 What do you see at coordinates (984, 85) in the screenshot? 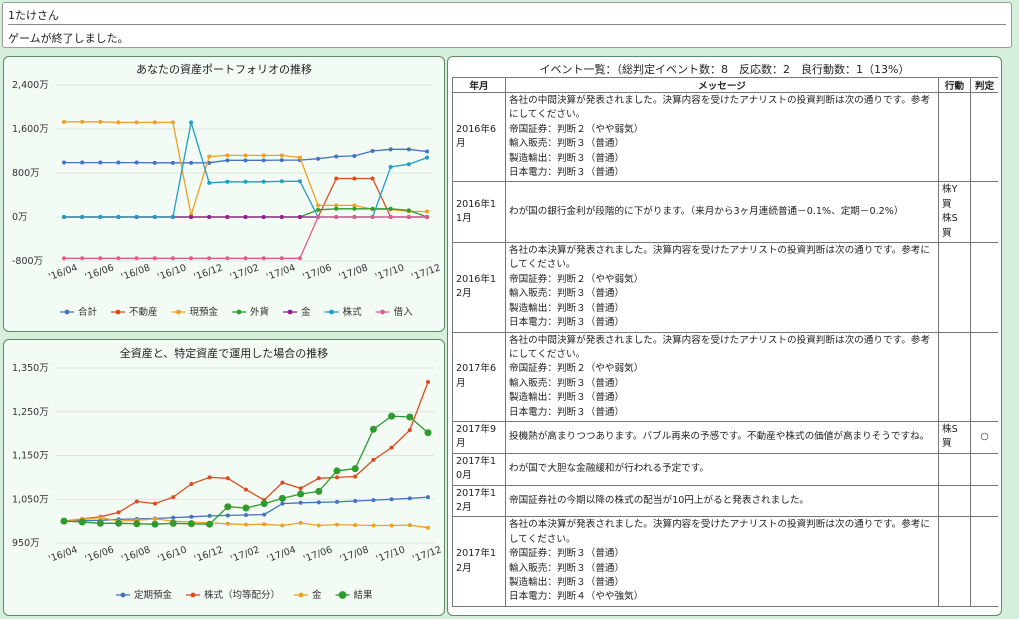
I see `col-header-judgement: 判定` at bounding box center [984, 85].